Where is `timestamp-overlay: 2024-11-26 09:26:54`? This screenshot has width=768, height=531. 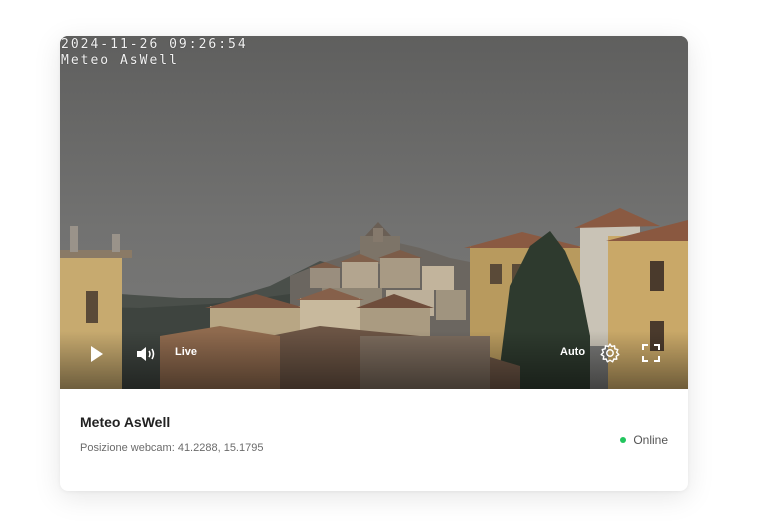 timestamp-overlay: 2024-11-26 09:26:54 is located at coordinates (154, 44).